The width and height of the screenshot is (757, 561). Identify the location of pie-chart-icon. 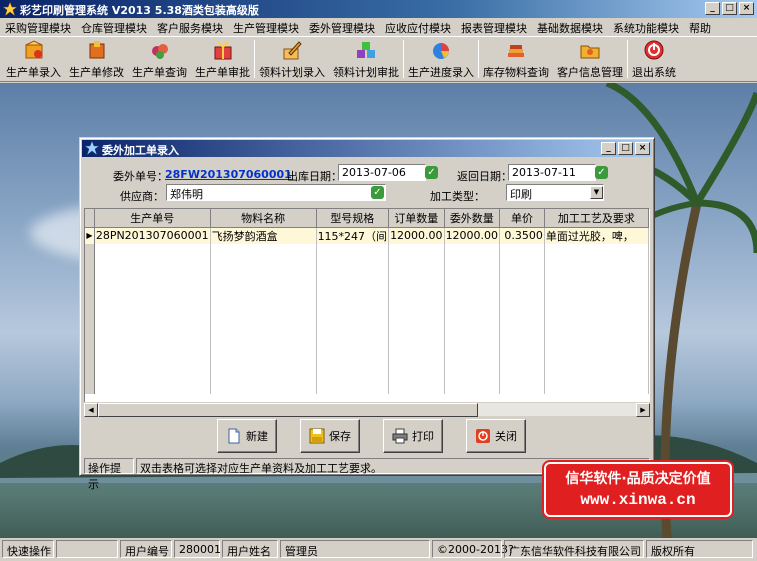
(441, 51).